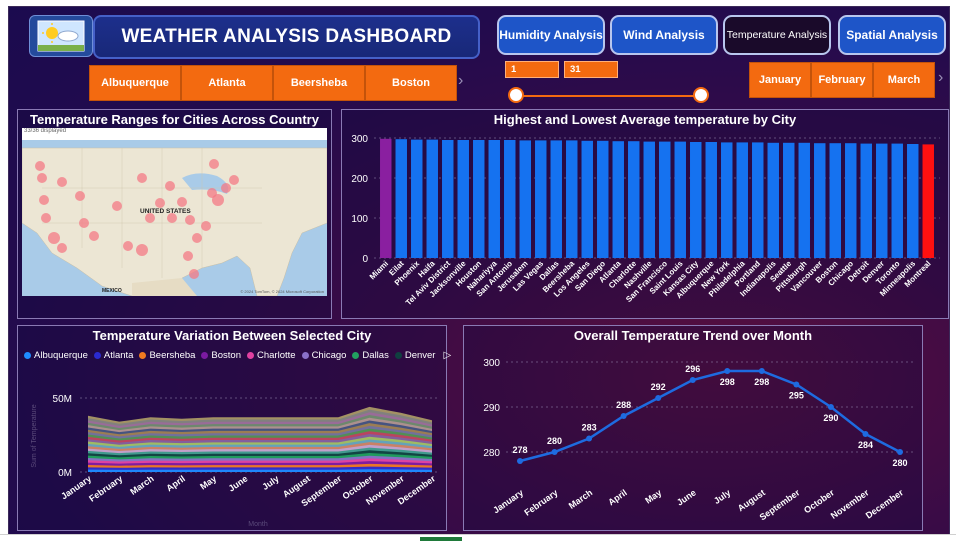 This screenshot has height=542, width=956. I want to click on line-ytick-label: 290, so click(491, 408).